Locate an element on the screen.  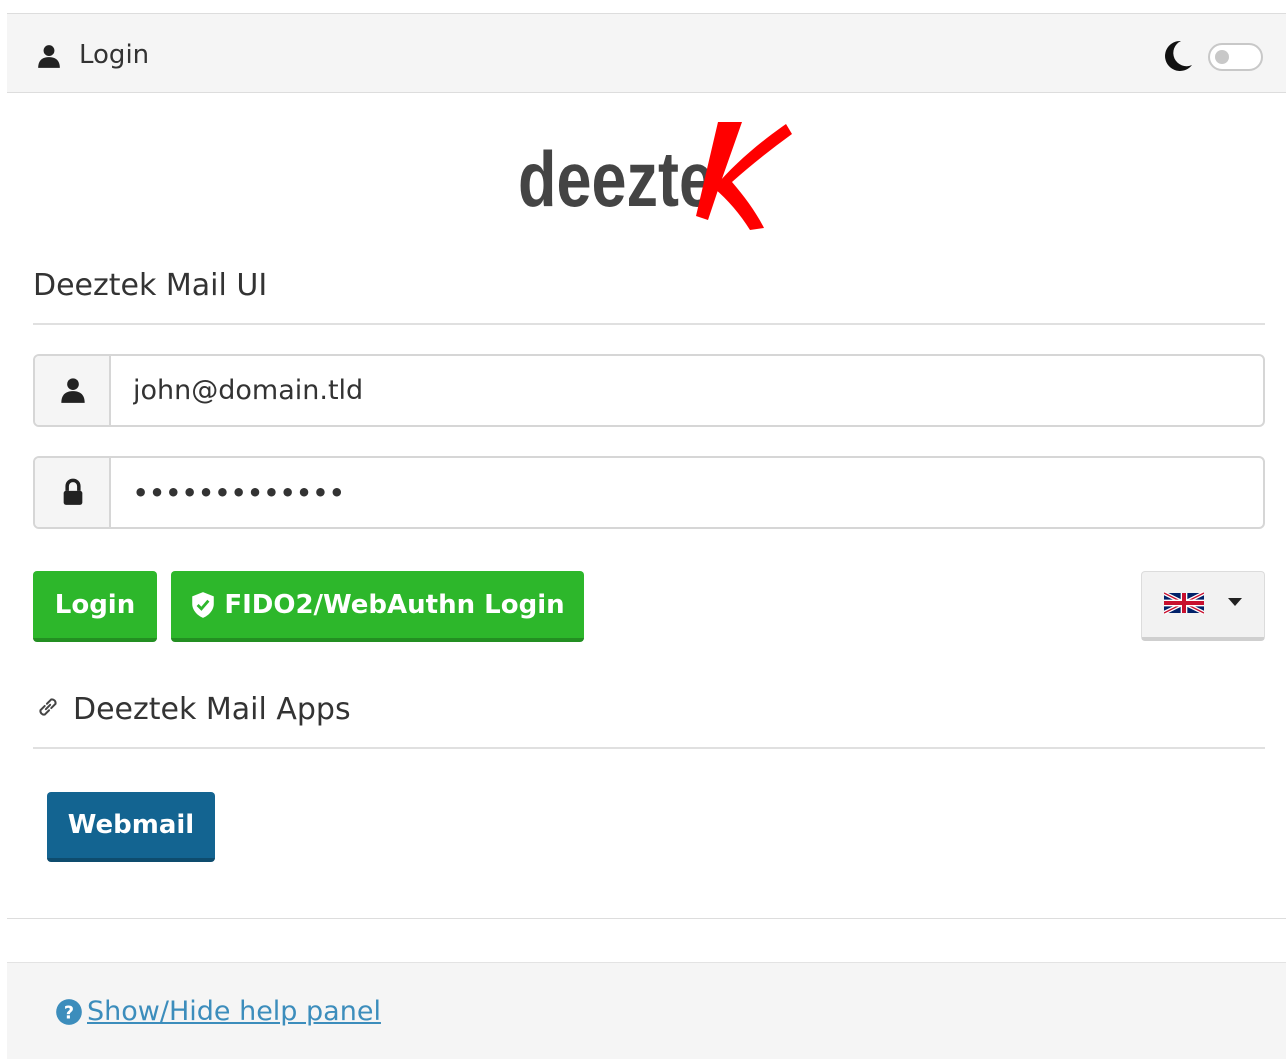
panel-header: Login is located at coordinates (646, 53).